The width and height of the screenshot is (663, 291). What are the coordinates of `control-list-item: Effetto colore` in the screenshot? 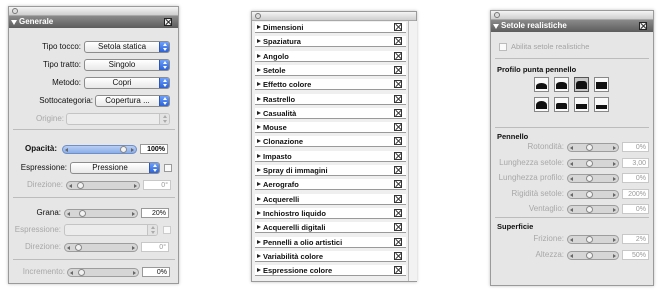 It's located at (330, 85).